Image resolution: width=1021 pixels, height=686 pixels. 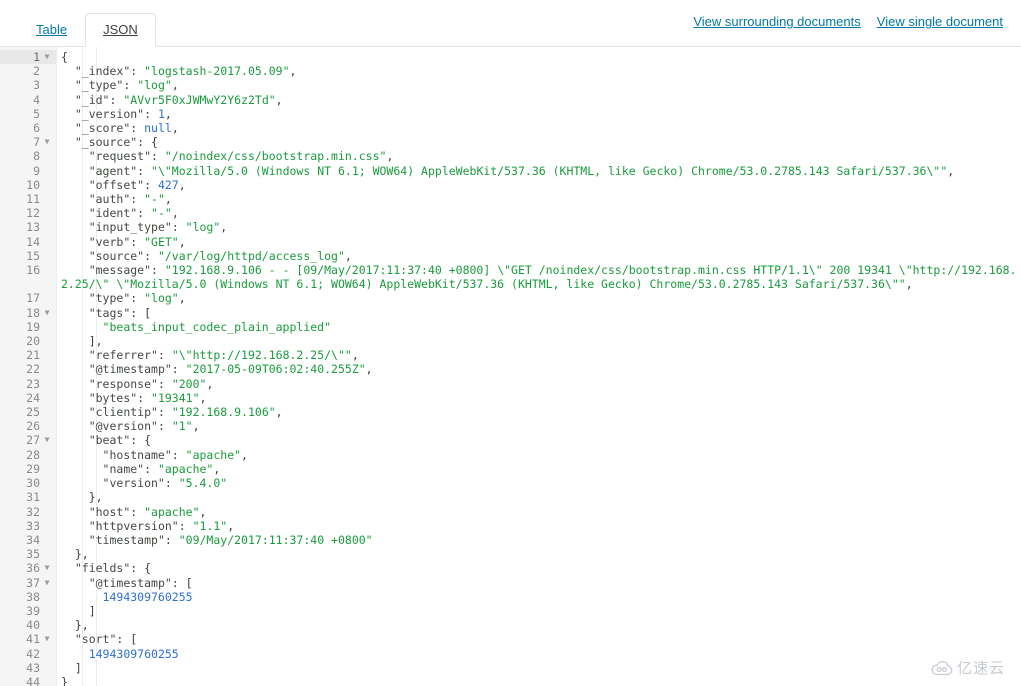 What do you see at coordinates (538, 227) in the screenshot?
I see `line-content: "input_type": "log",` at bounding box center [538, 227].